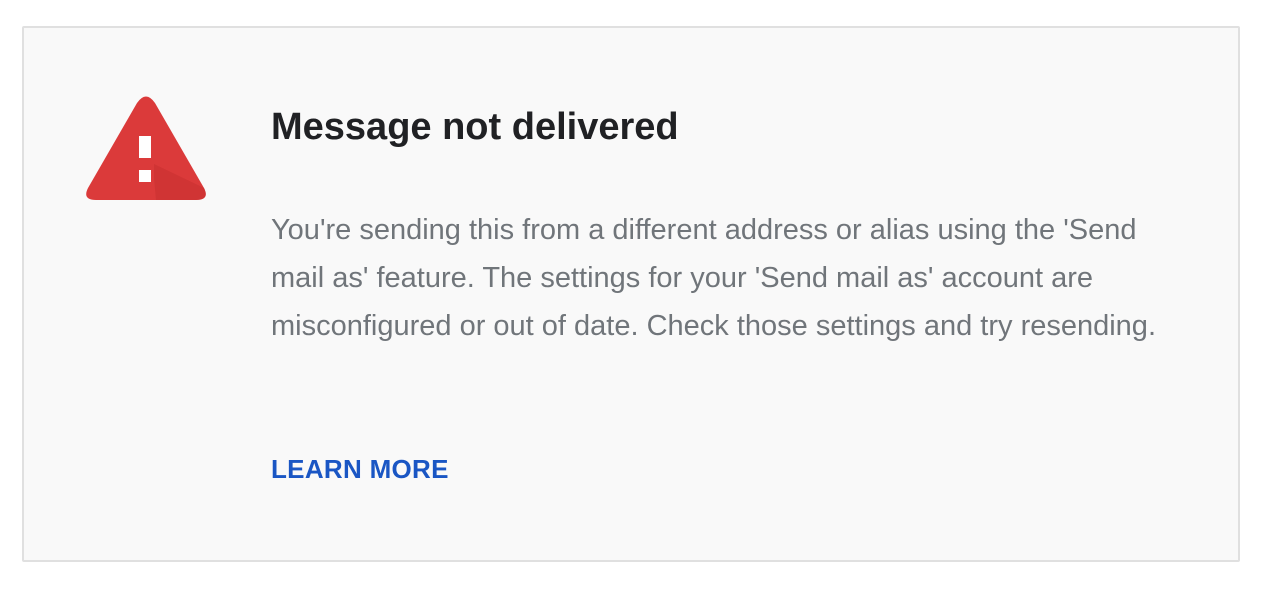  I want to click on warning-triangle-icon, so click(146, 149).